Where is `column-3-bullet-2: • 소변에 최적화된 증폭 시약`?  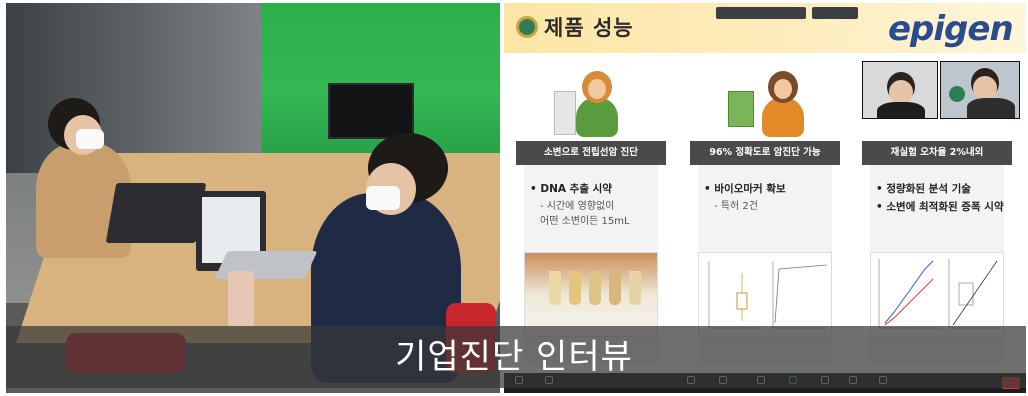 column-3-bullet-2: • 소변에 최적화된 증폭 시약 is located at coordinates (940, 207).